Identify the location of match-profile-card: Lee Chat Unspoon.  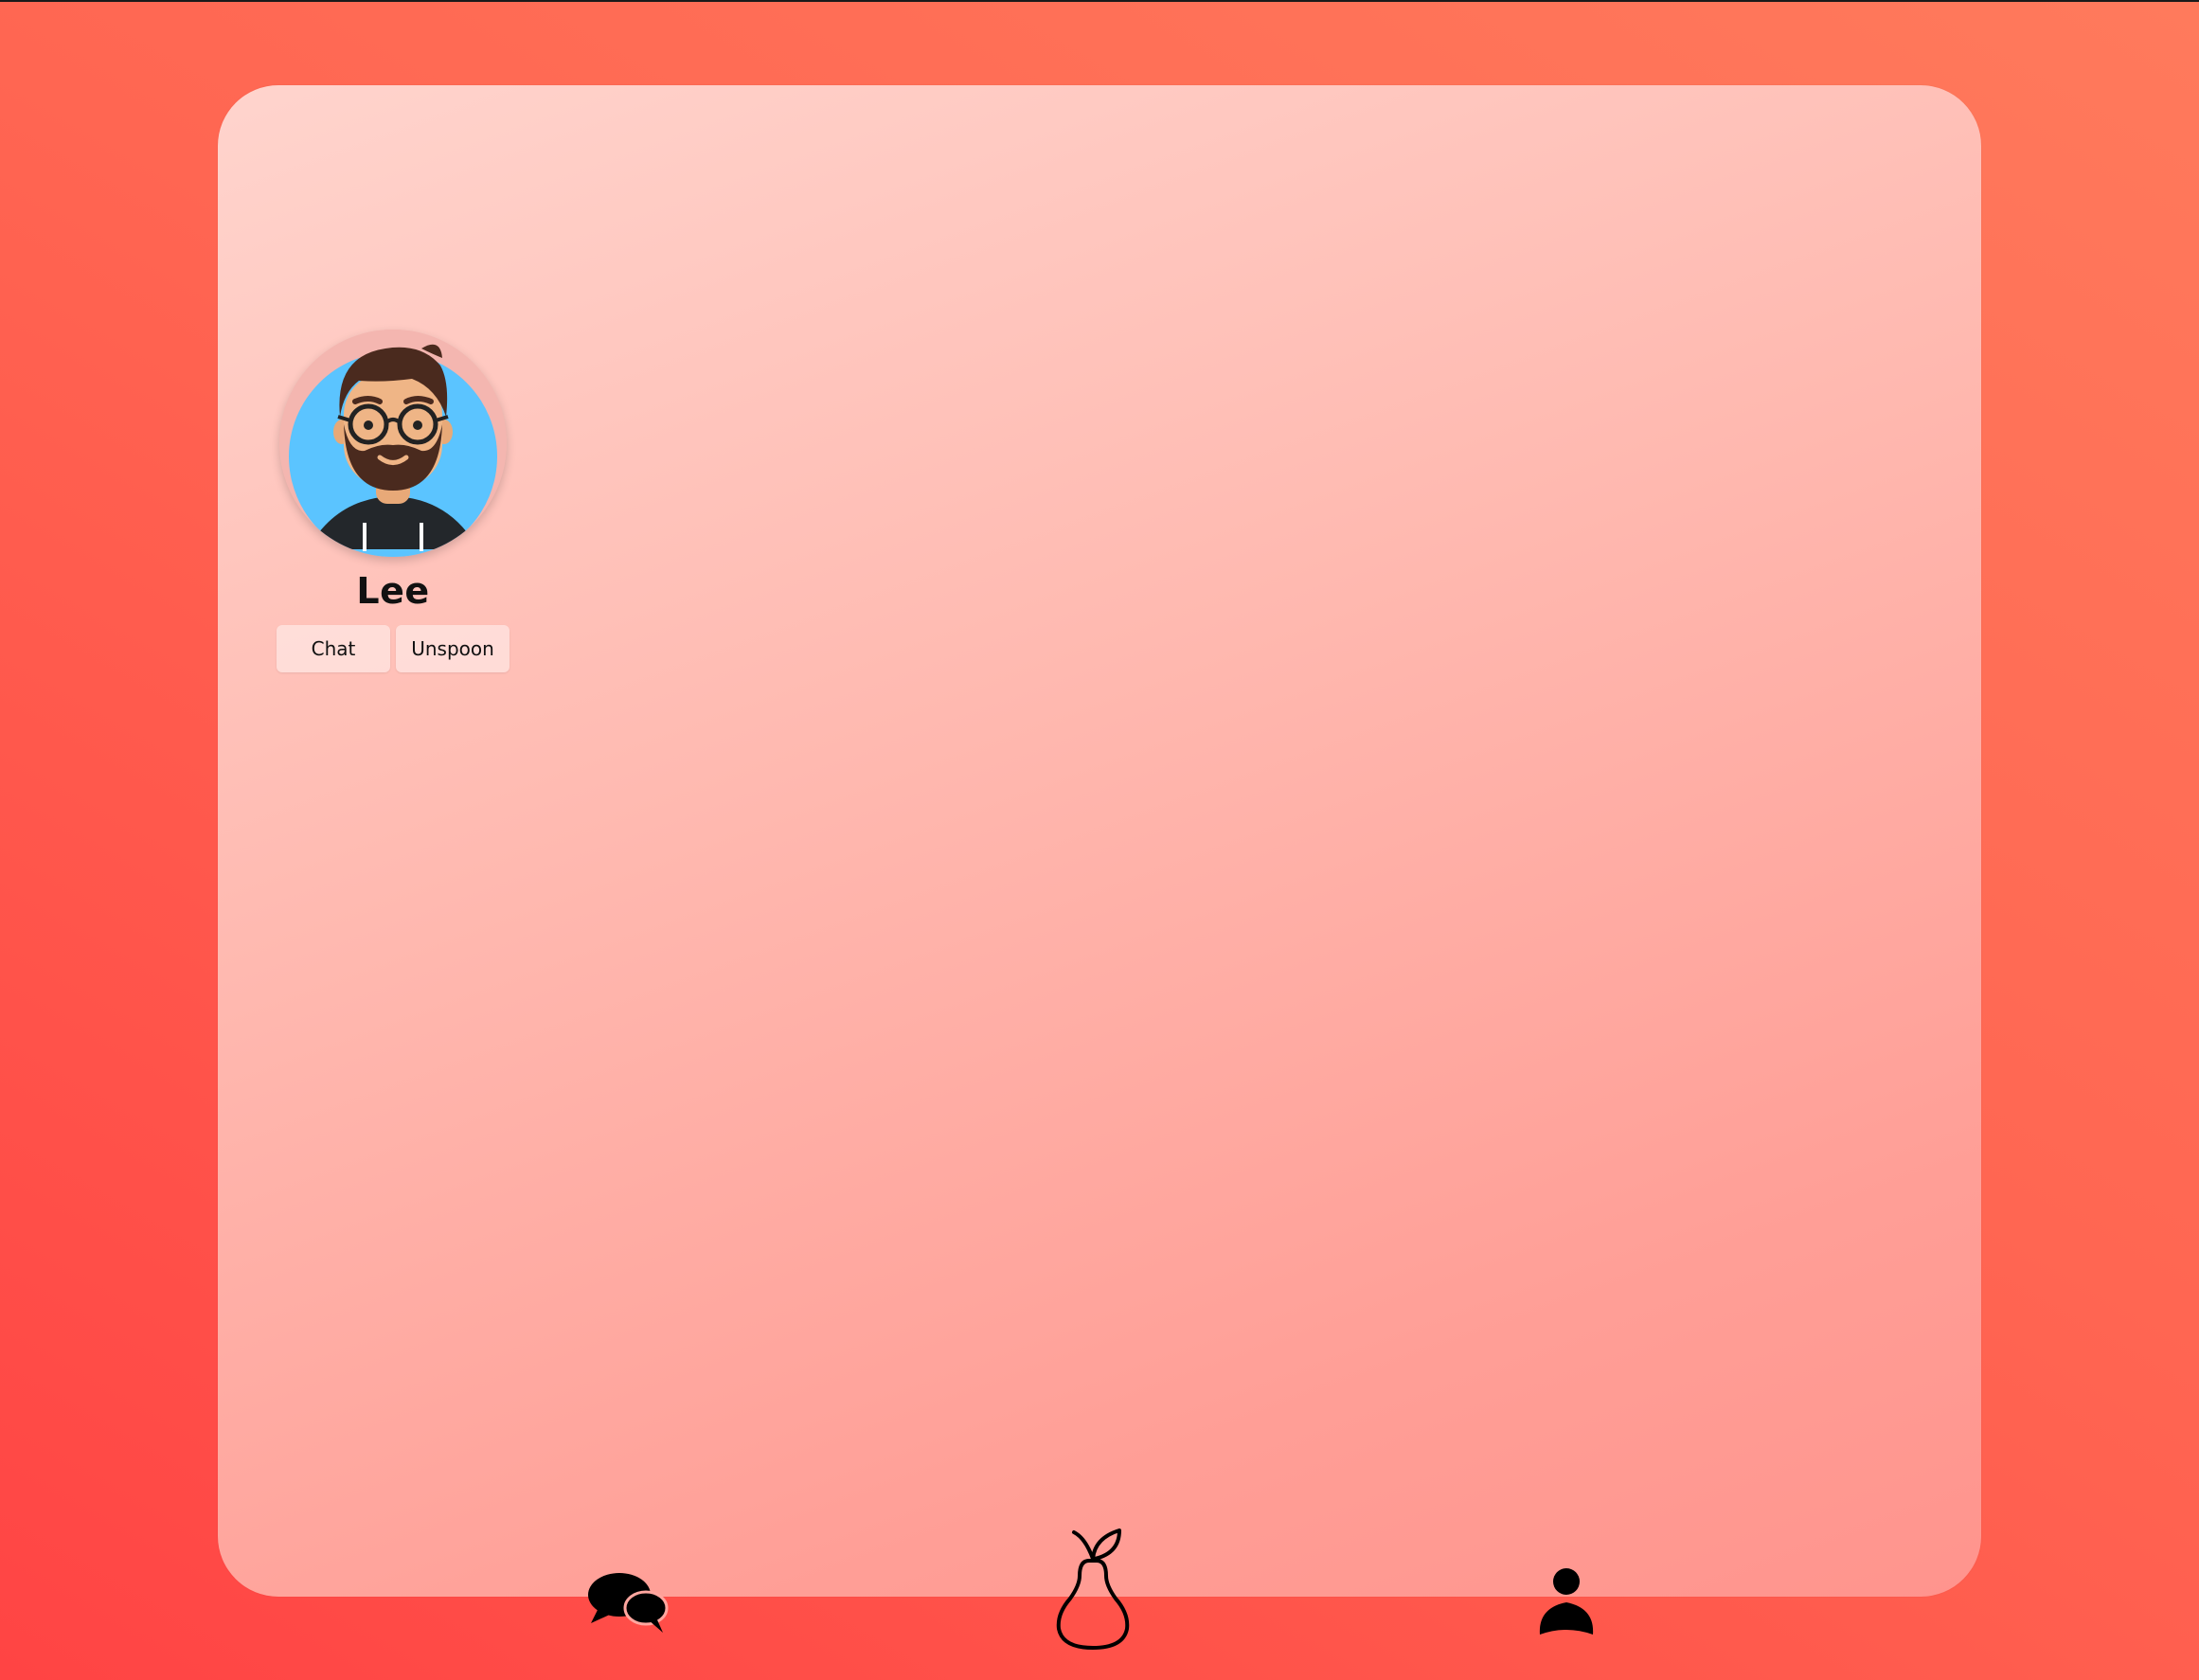
(393, 501).